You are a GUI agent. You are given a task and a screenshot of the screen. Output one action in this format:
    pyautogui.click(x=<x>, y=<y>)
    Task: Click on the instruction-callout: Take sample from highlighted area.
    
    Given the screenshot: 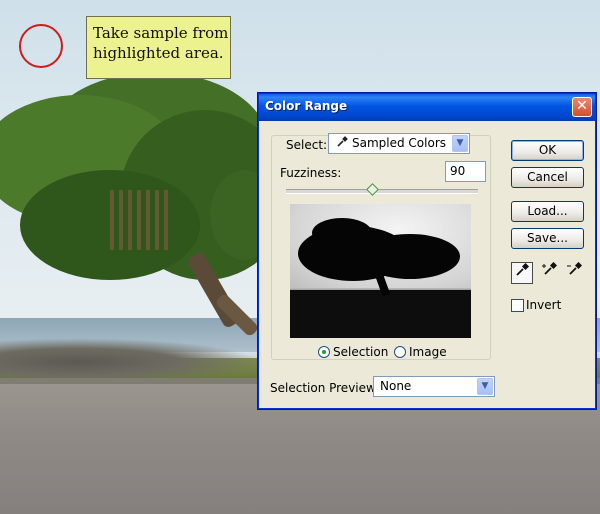 What is the action you would take?
    pyautogui.click(x=158, y=47)
    